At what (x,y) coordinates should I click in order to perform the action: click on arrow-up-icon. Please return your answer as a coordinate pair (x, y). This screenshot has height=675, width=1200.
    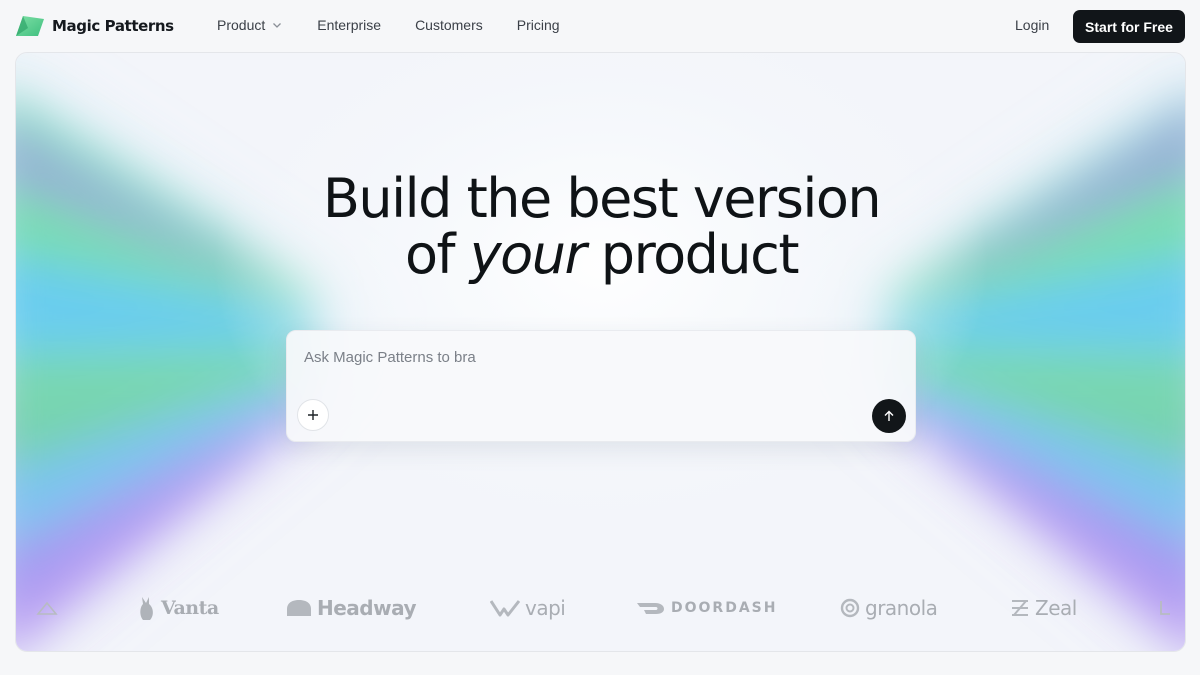
    Looking at the image, I should click on (889, 415).